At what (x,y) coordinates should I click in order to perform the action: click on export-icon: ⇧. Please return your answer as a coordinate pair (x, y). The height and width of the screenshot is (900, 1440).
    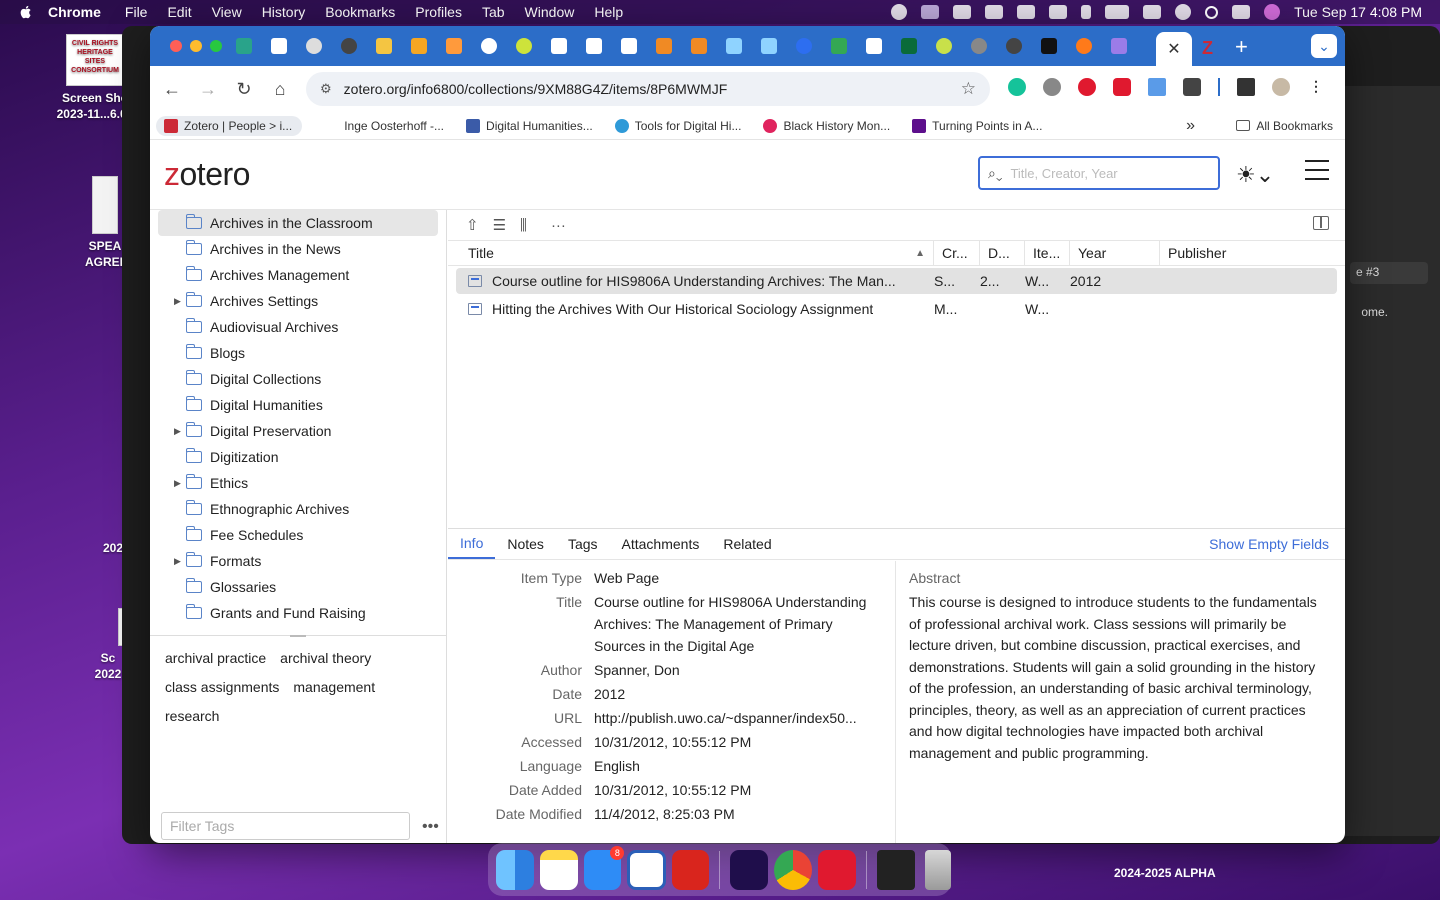
    Looking at the image, I should click on (472, 225).